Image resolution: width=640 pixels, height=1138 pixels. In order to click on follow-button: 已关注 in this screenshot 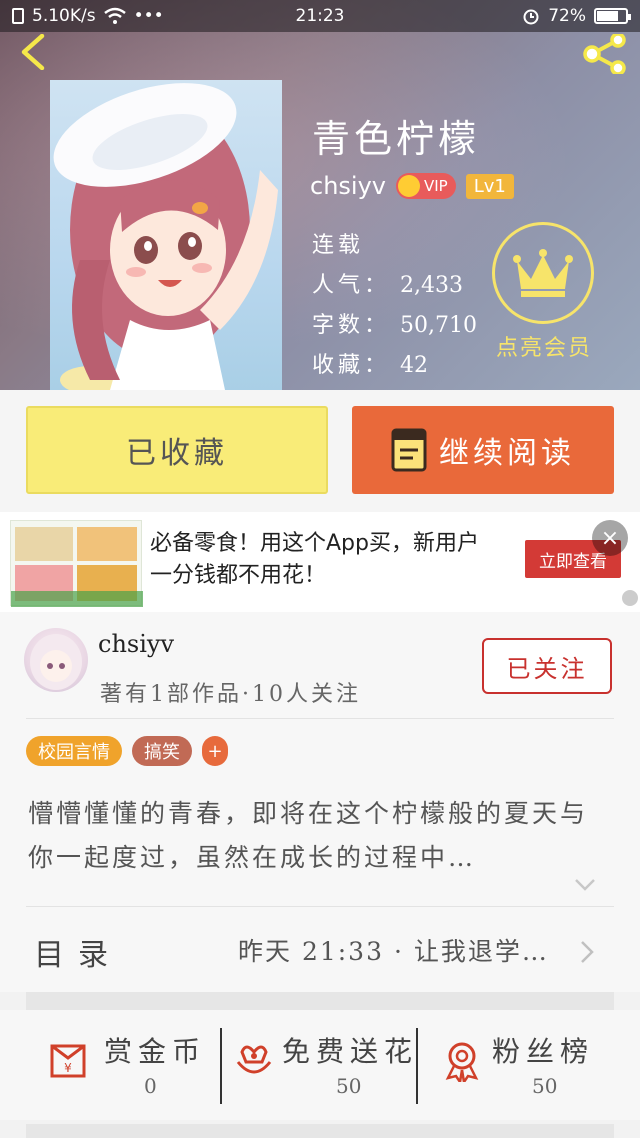, I will do `click(547, 666)`.